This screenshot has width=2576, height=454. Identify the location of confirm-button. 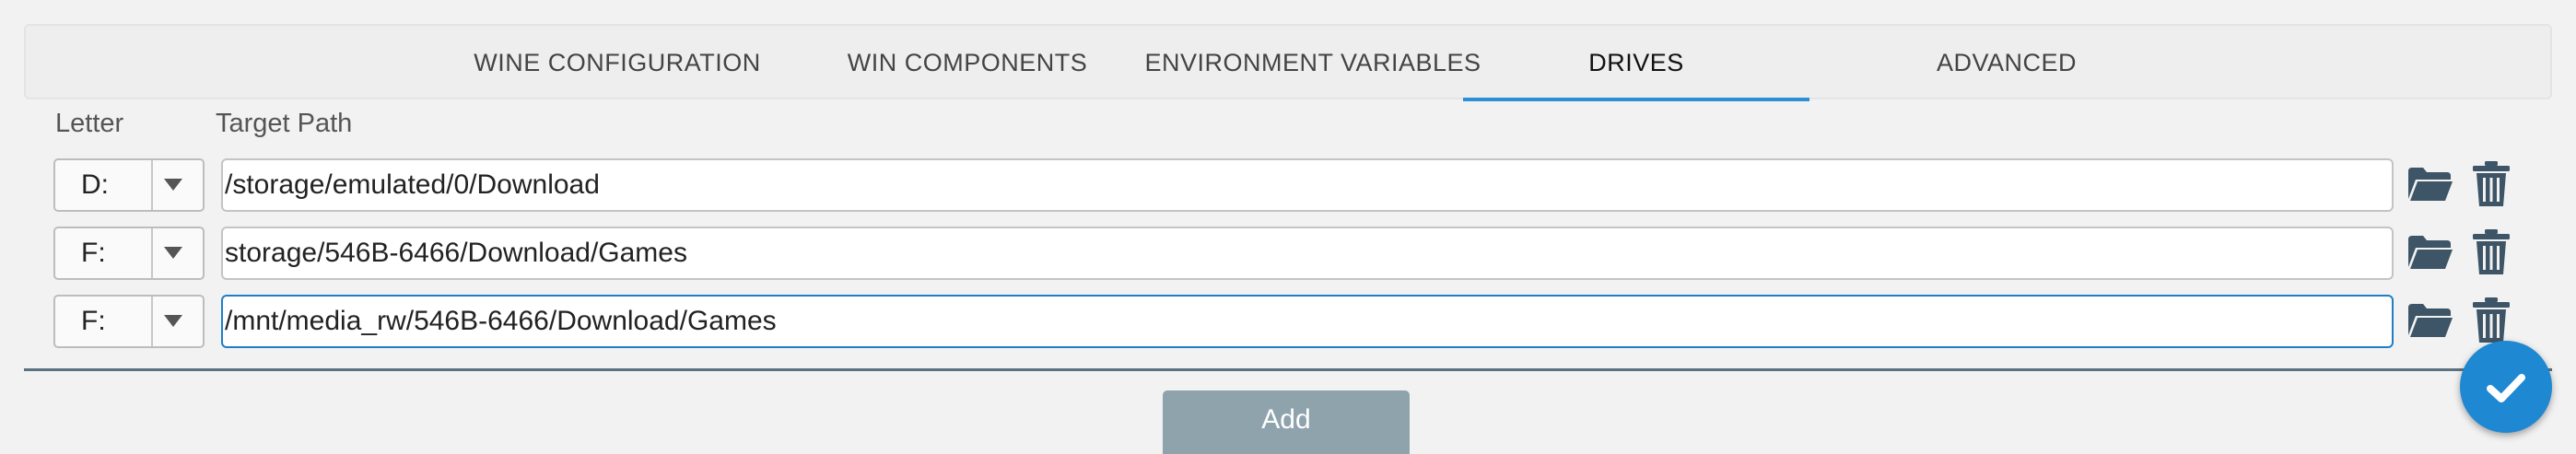
(2506, 387).